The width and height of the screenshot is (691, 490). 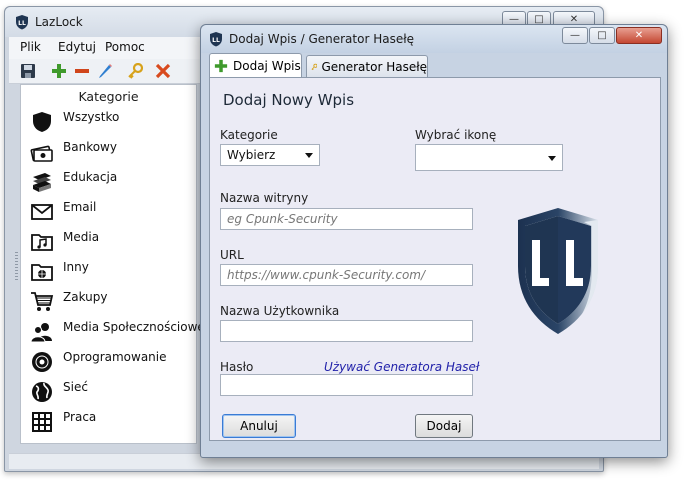 I want to click on url-label: URL, so click(x=232, y=255).